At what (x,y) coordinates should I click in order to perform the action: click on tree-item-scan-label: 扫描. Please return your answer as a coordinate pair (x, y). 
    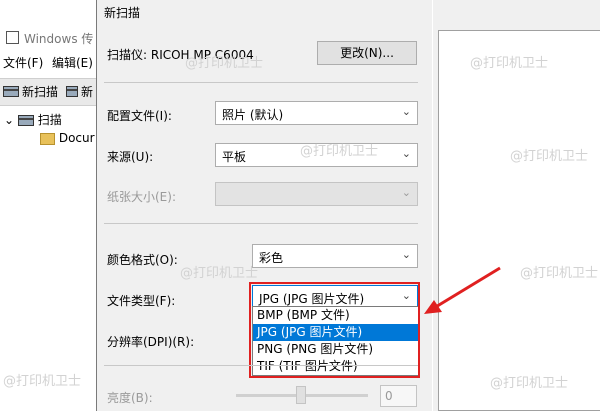
    Looking at the image, I should click on (49, 120).